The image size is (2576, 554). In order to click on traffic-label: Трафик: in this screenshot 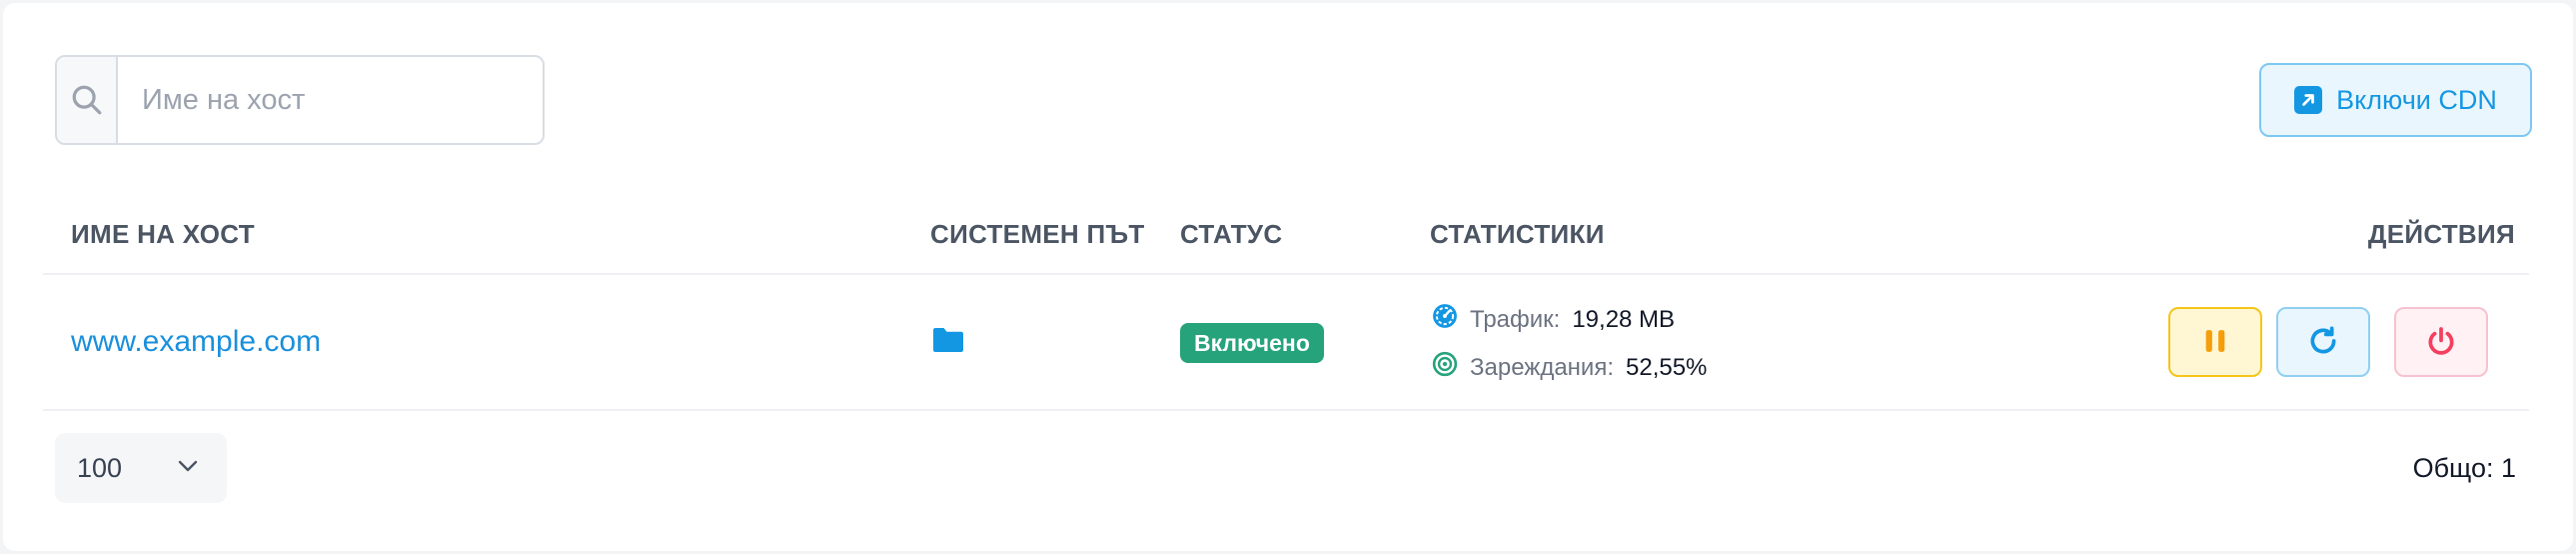, I will do `click(1515, 319)`.